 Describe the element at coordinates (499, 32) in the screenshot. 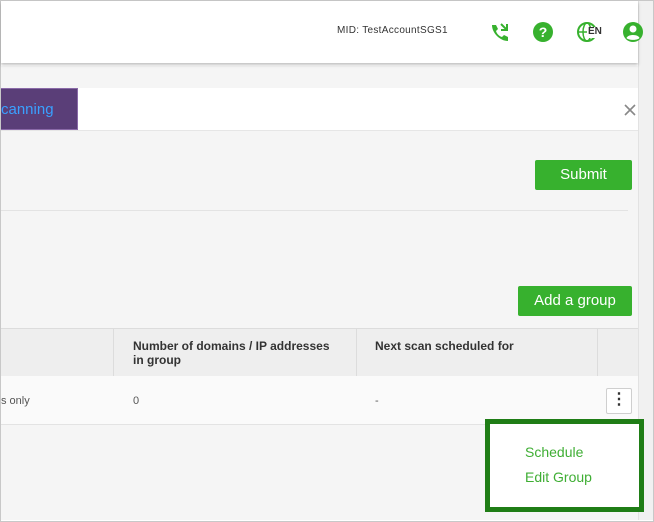

I see `phone-icon` at that location.